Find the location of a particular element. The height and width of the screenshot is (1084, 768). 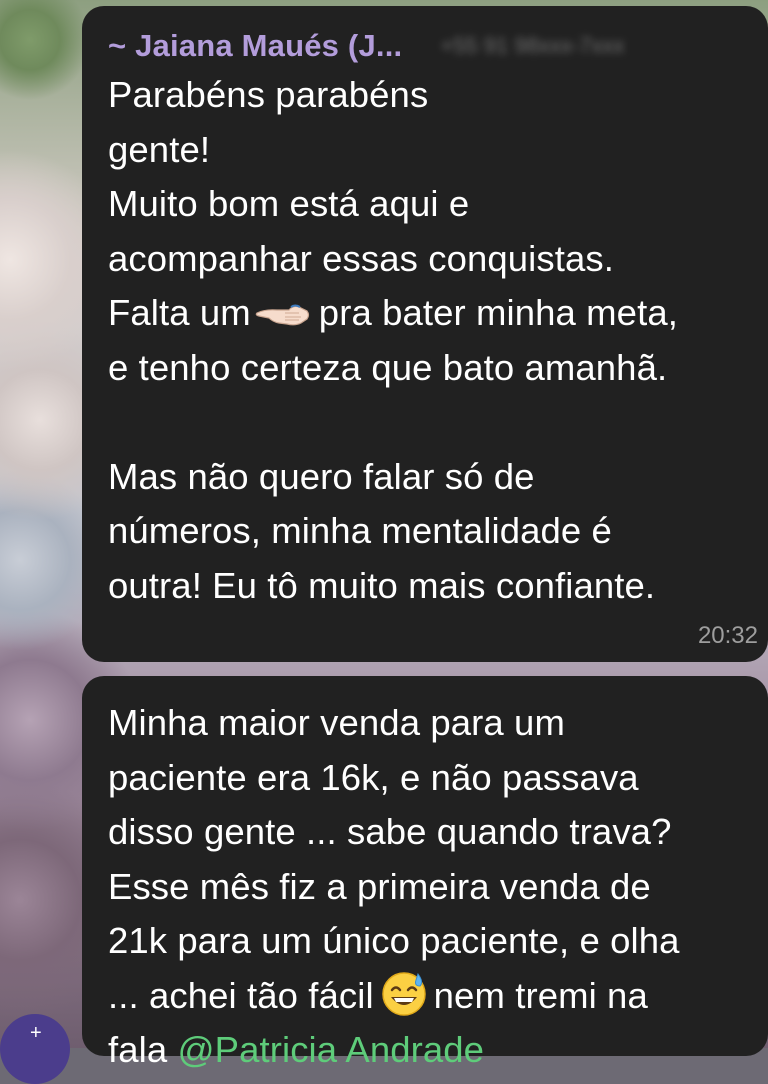

message-line: 21k para um único paciente, e olha is located at coordinates (394, 940).